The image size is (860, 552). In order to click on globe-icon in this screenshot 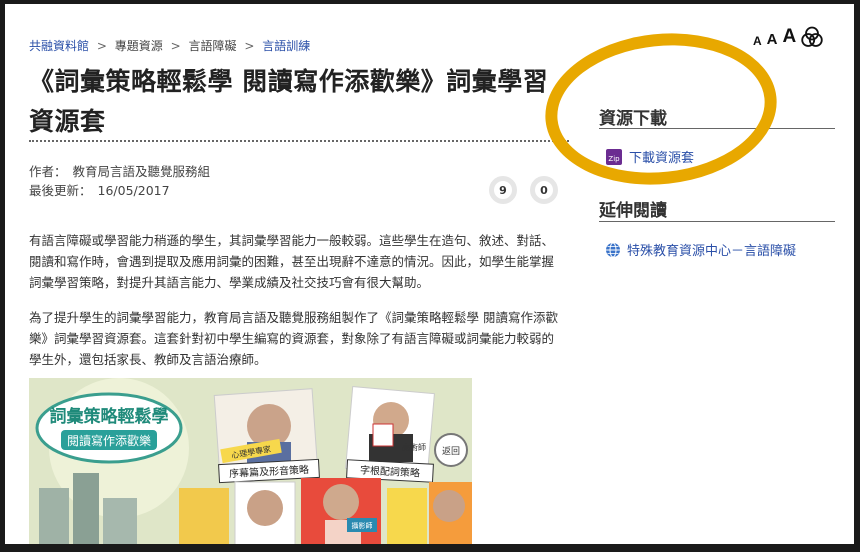, I will do `click(613, 249)`.